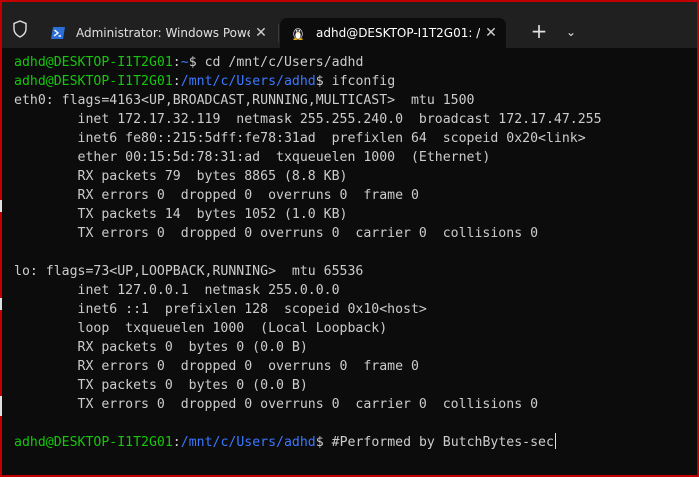  I want to click on tab-powershell: Administrator: Windows Power ✕, so click(158, 33).